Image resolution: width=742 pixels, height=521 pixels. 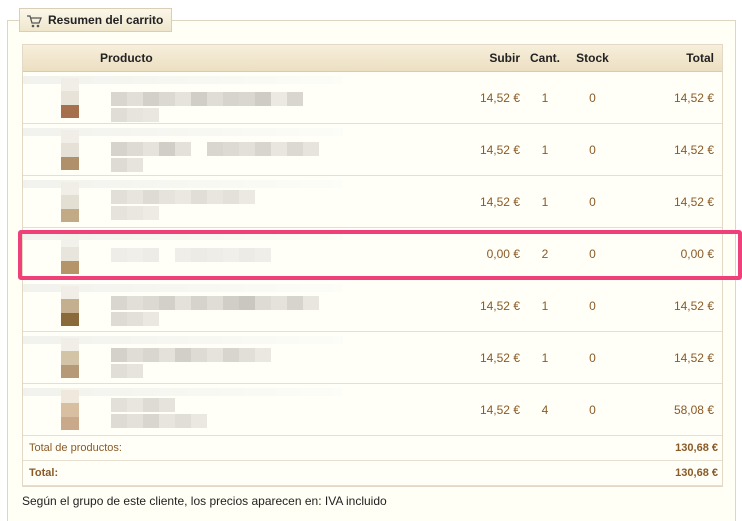 I want to click on cart-icon, so click(x=34, y=20).